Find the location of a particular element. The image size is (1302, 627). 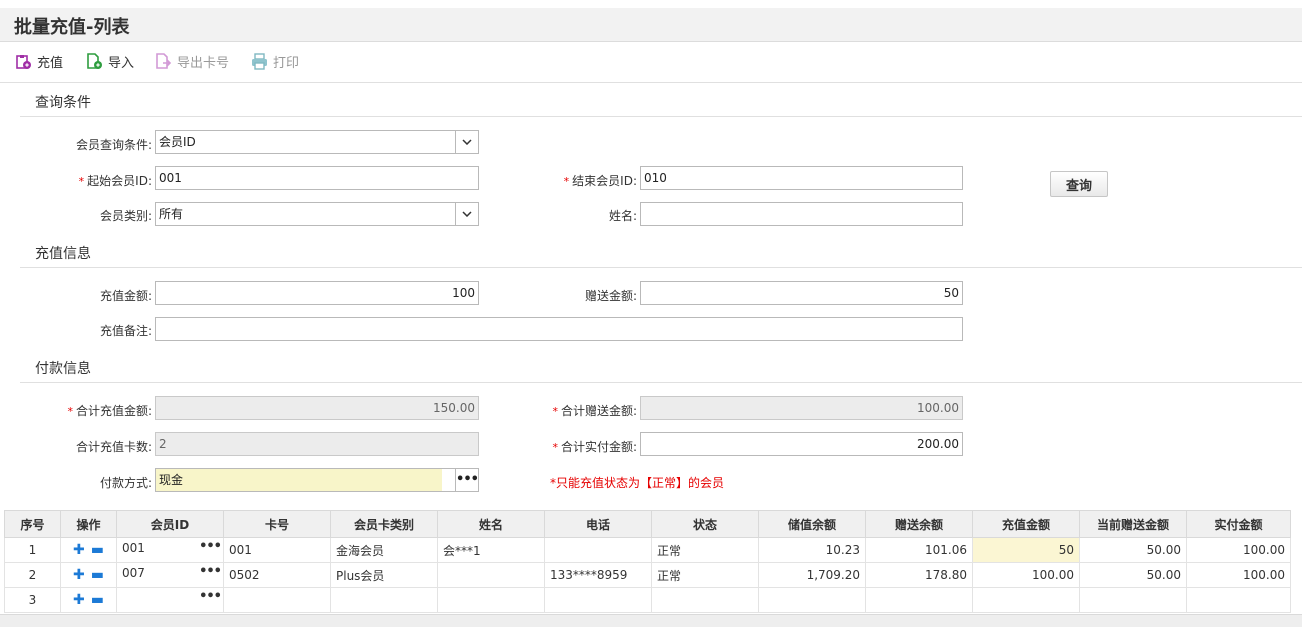

name-cell is located at coordinates (491, 600).